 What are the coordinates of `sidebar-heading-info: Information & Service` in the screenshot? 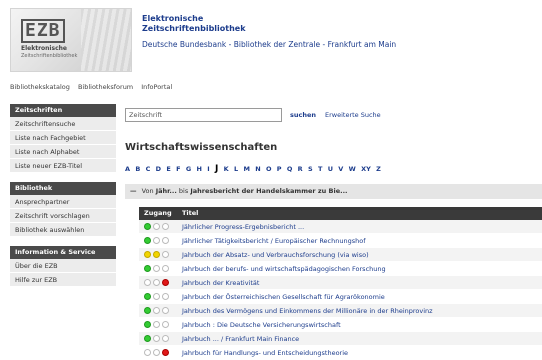 It's located at (63, 252).